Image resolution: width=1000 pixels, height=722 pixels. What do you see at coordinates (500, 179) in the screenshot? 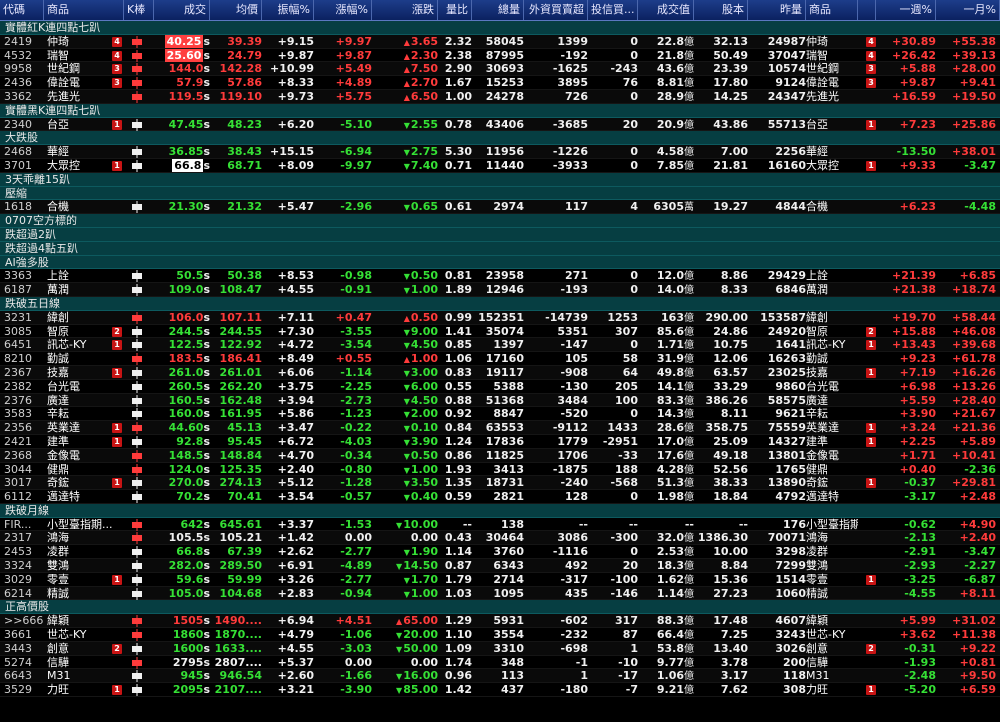
I see `group-header: 3天乖離15趴` at bounding box center [500, 179].